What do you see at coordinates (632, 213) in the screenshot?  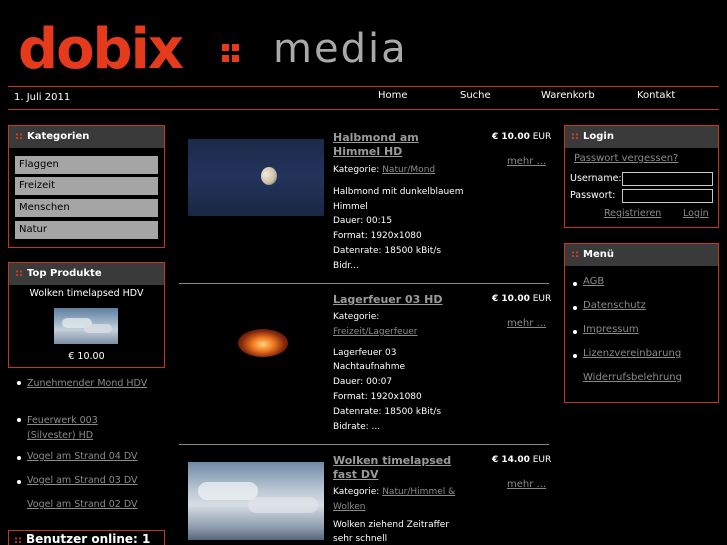 I see `register-link: Registrieren` at bounding box center [632, 213].